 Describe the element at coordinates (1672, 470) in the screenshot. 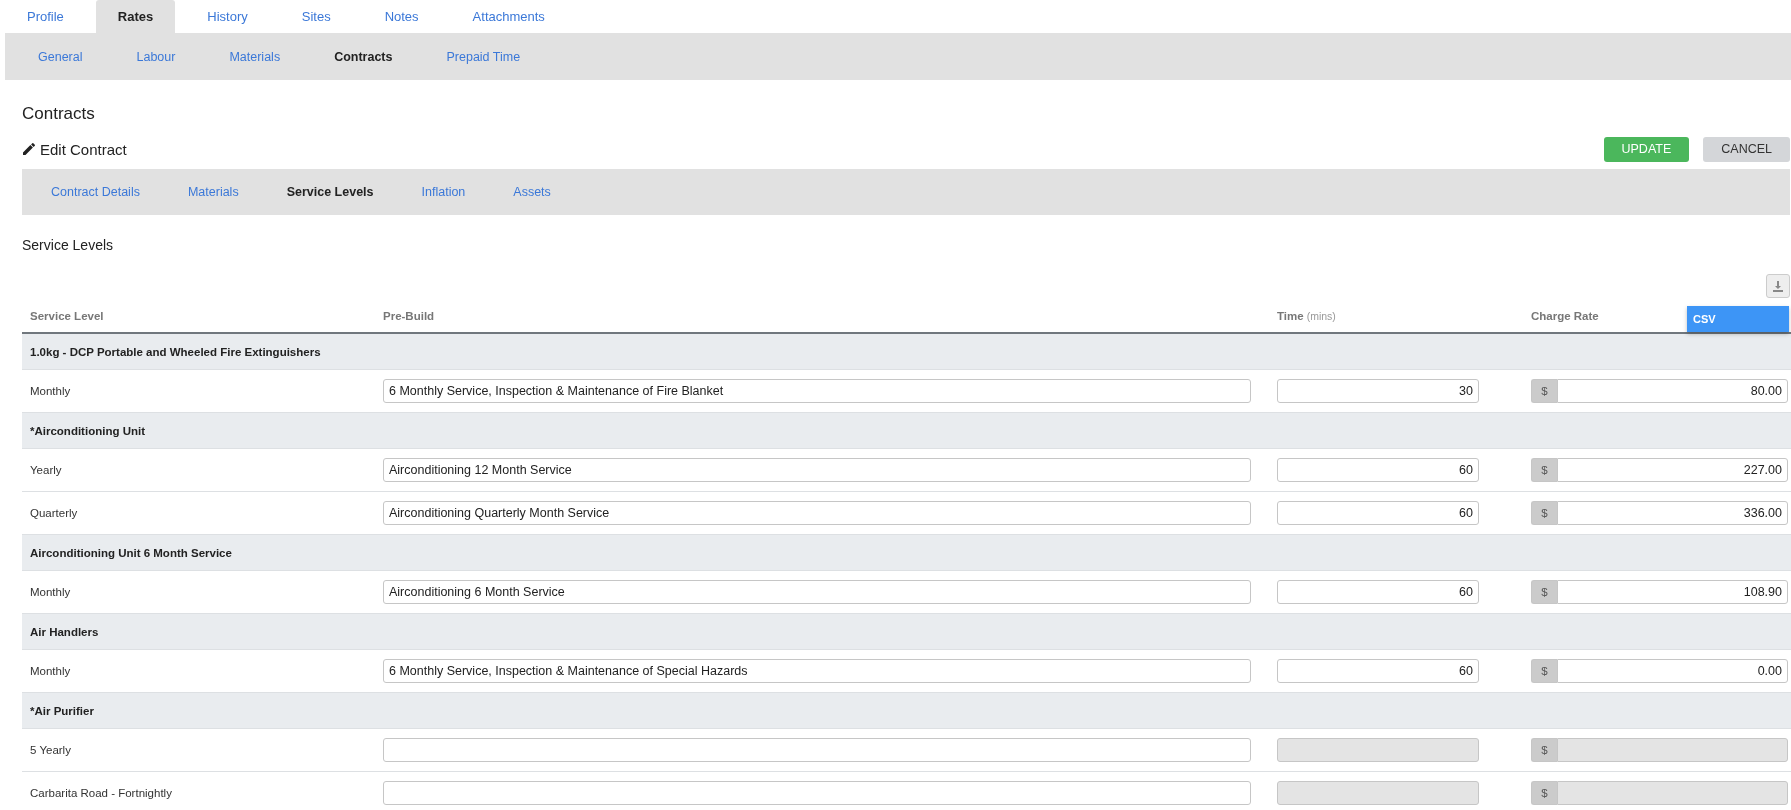

I see `charge-rate-field: 227.00` at that location.